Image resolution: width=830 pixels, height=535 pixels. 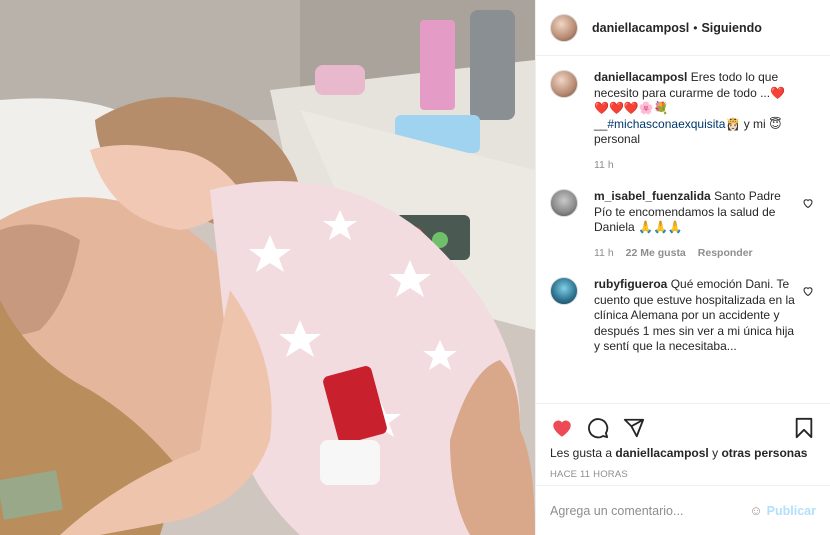 I want to click on comment-meta: 11 h 22 Me gusta Responder, so click(x=696, y=254).